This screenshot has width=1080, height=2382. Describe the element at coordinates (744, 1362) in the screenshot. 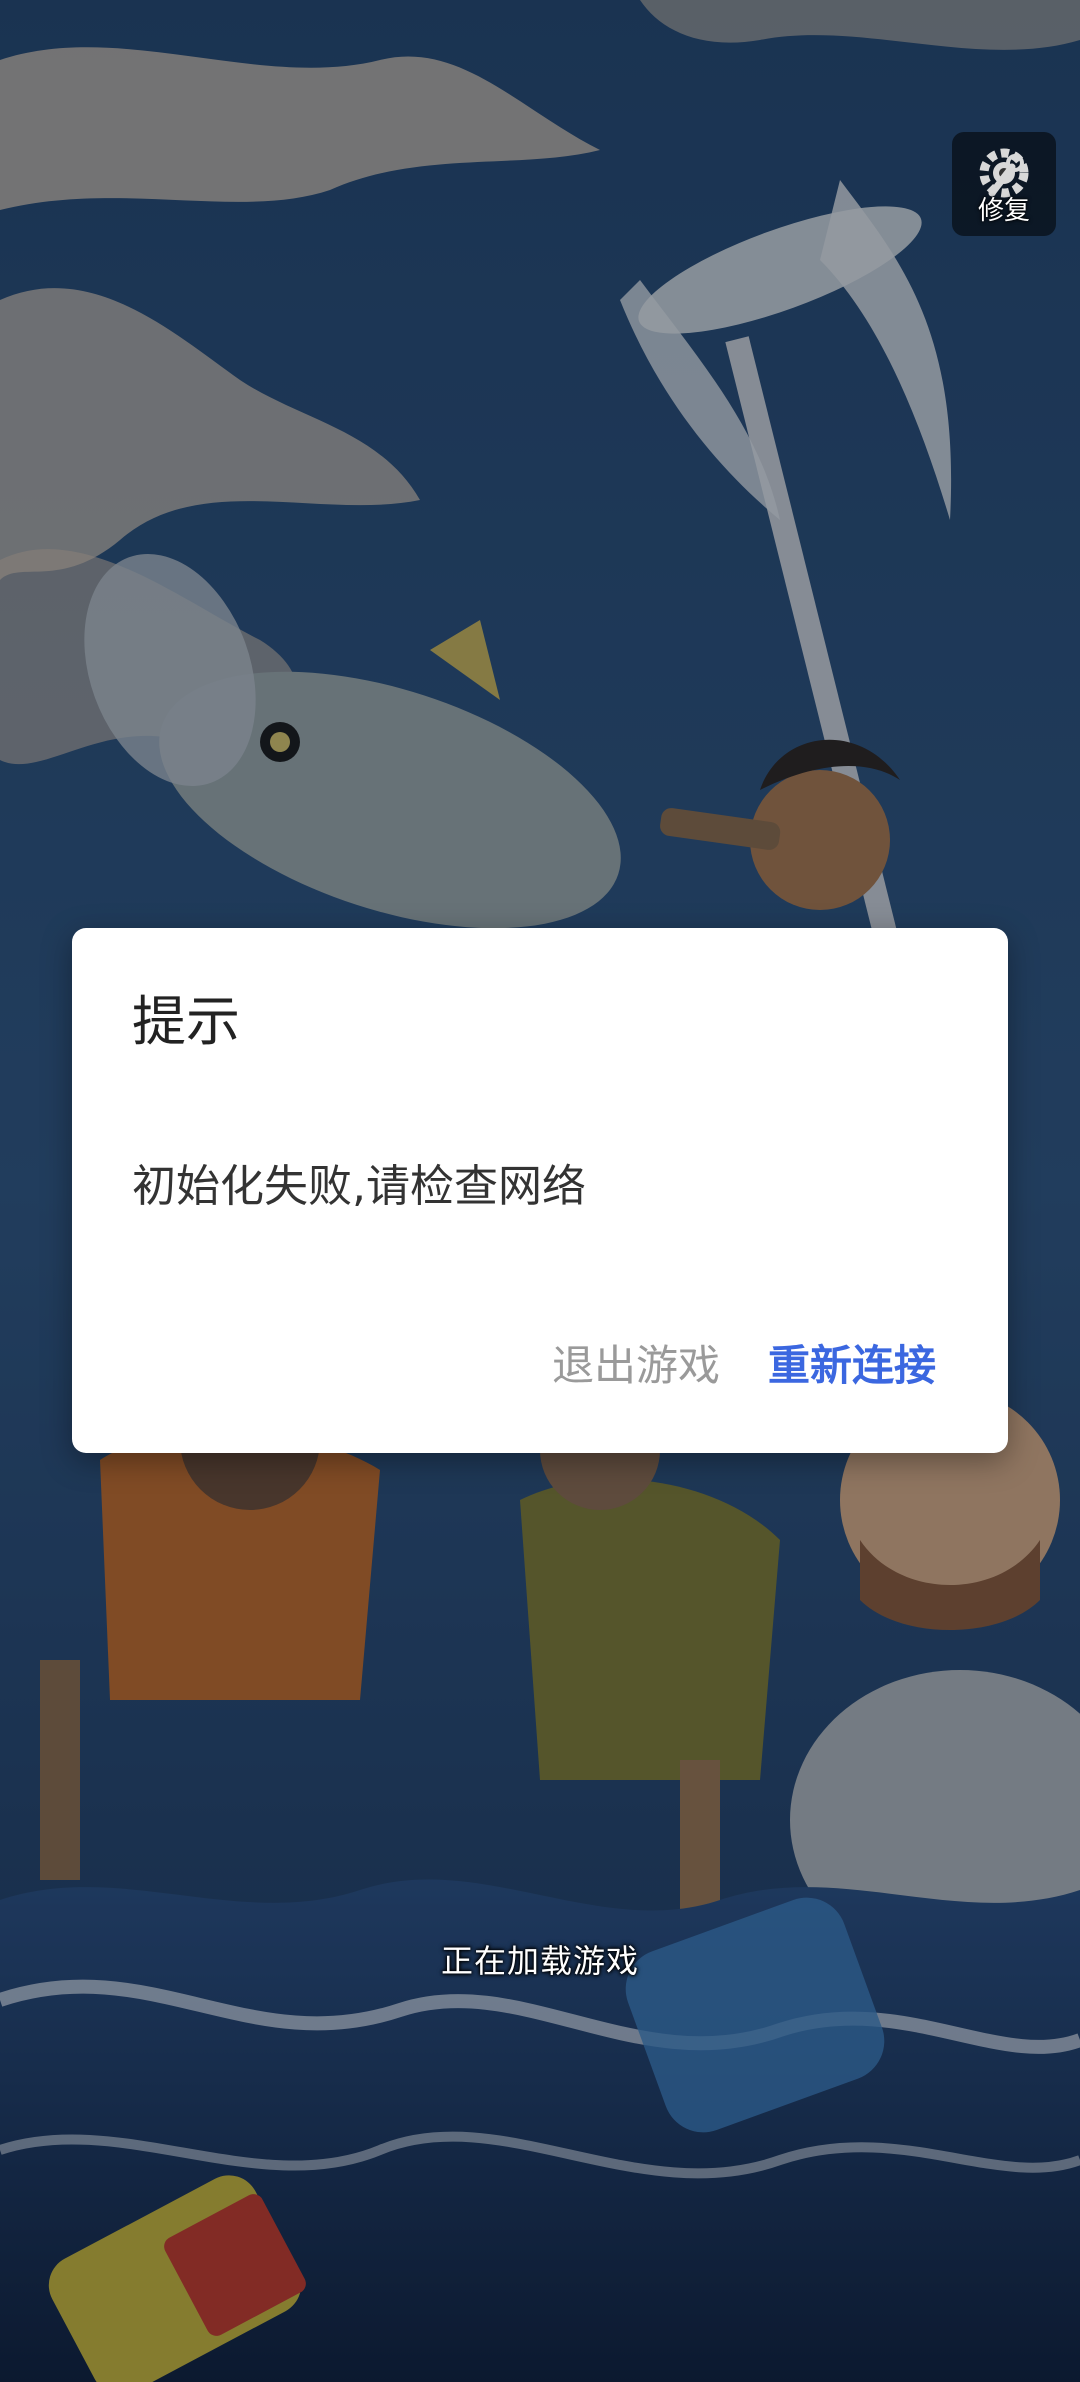

I see `dialog-actions: 退出游戏 重新连接` at that location.